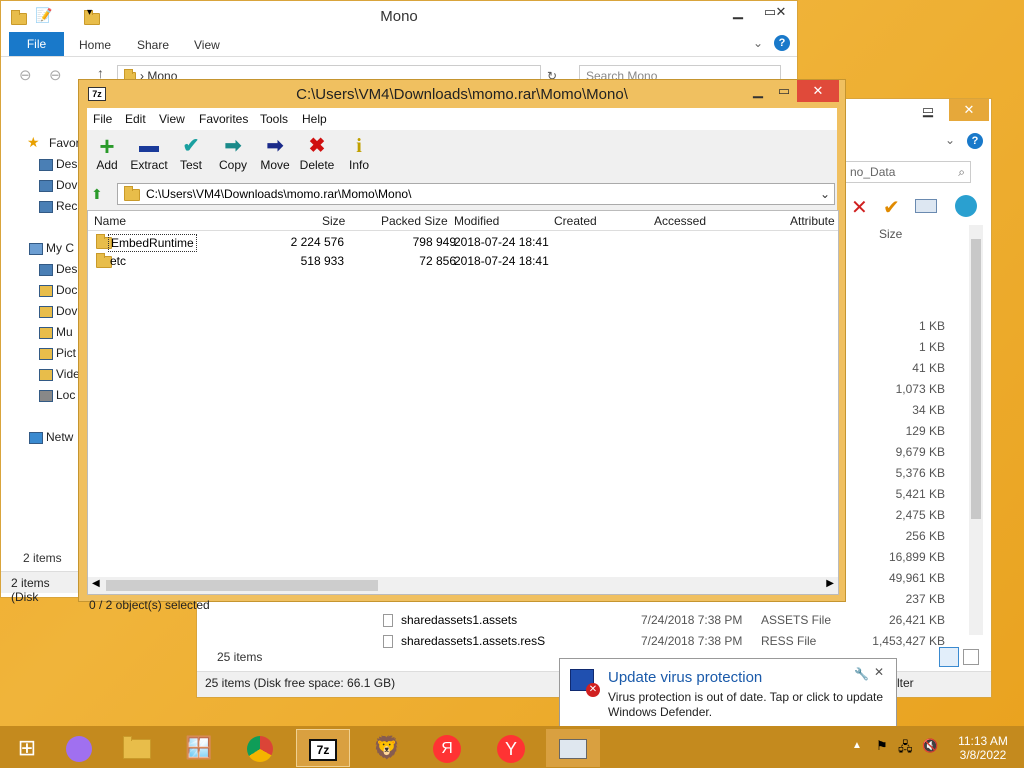 The image size is (1024, 768). What do you see at coordinates (58, 290) in the screenshot?
I see `sidebar-item-documents: Doc` at bounding box center [58, 290].